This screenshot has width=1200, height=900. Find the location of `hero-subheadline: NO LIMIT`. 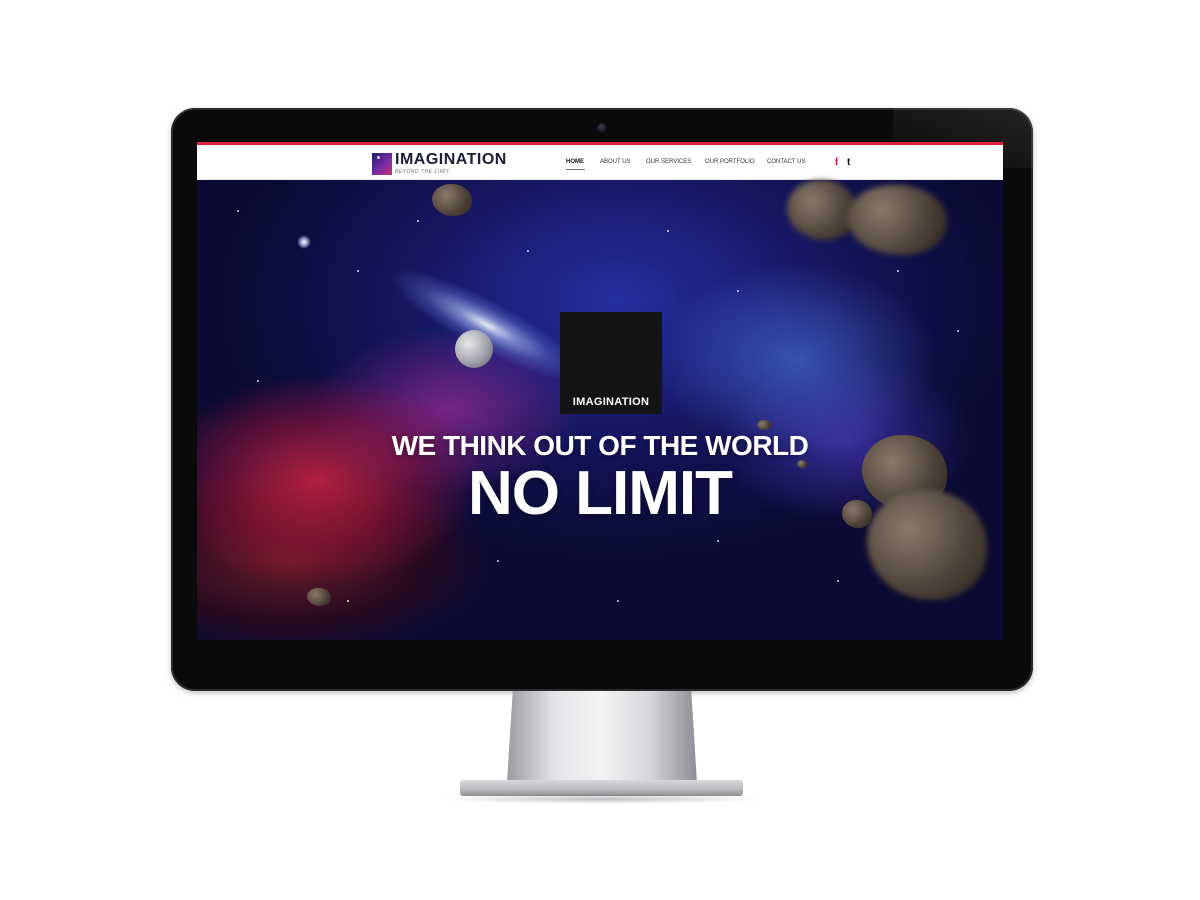

hero-subheadline: NO LIMIT is located at coordinates (600, 493).